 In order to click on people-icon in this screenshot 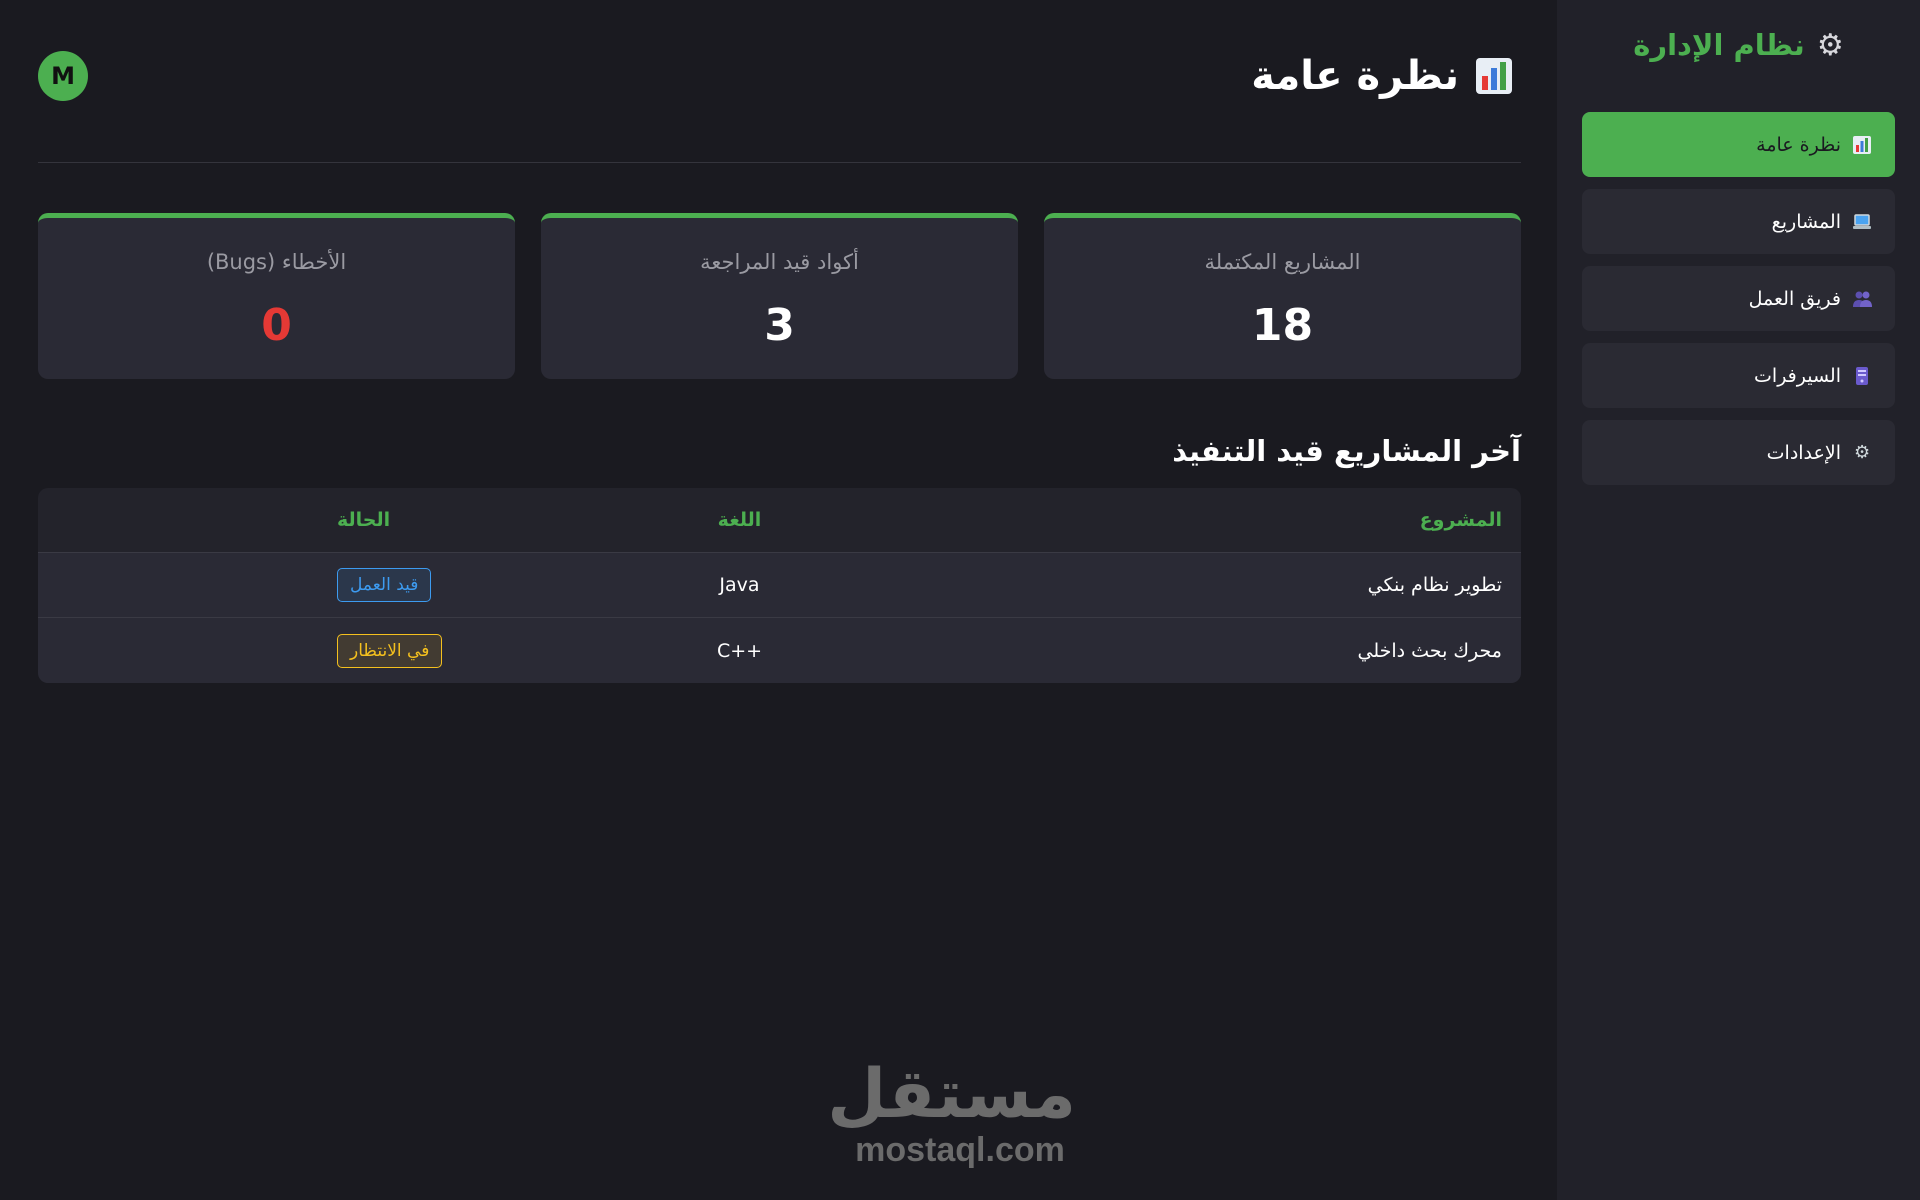, I will do `click(1862, 299)`.